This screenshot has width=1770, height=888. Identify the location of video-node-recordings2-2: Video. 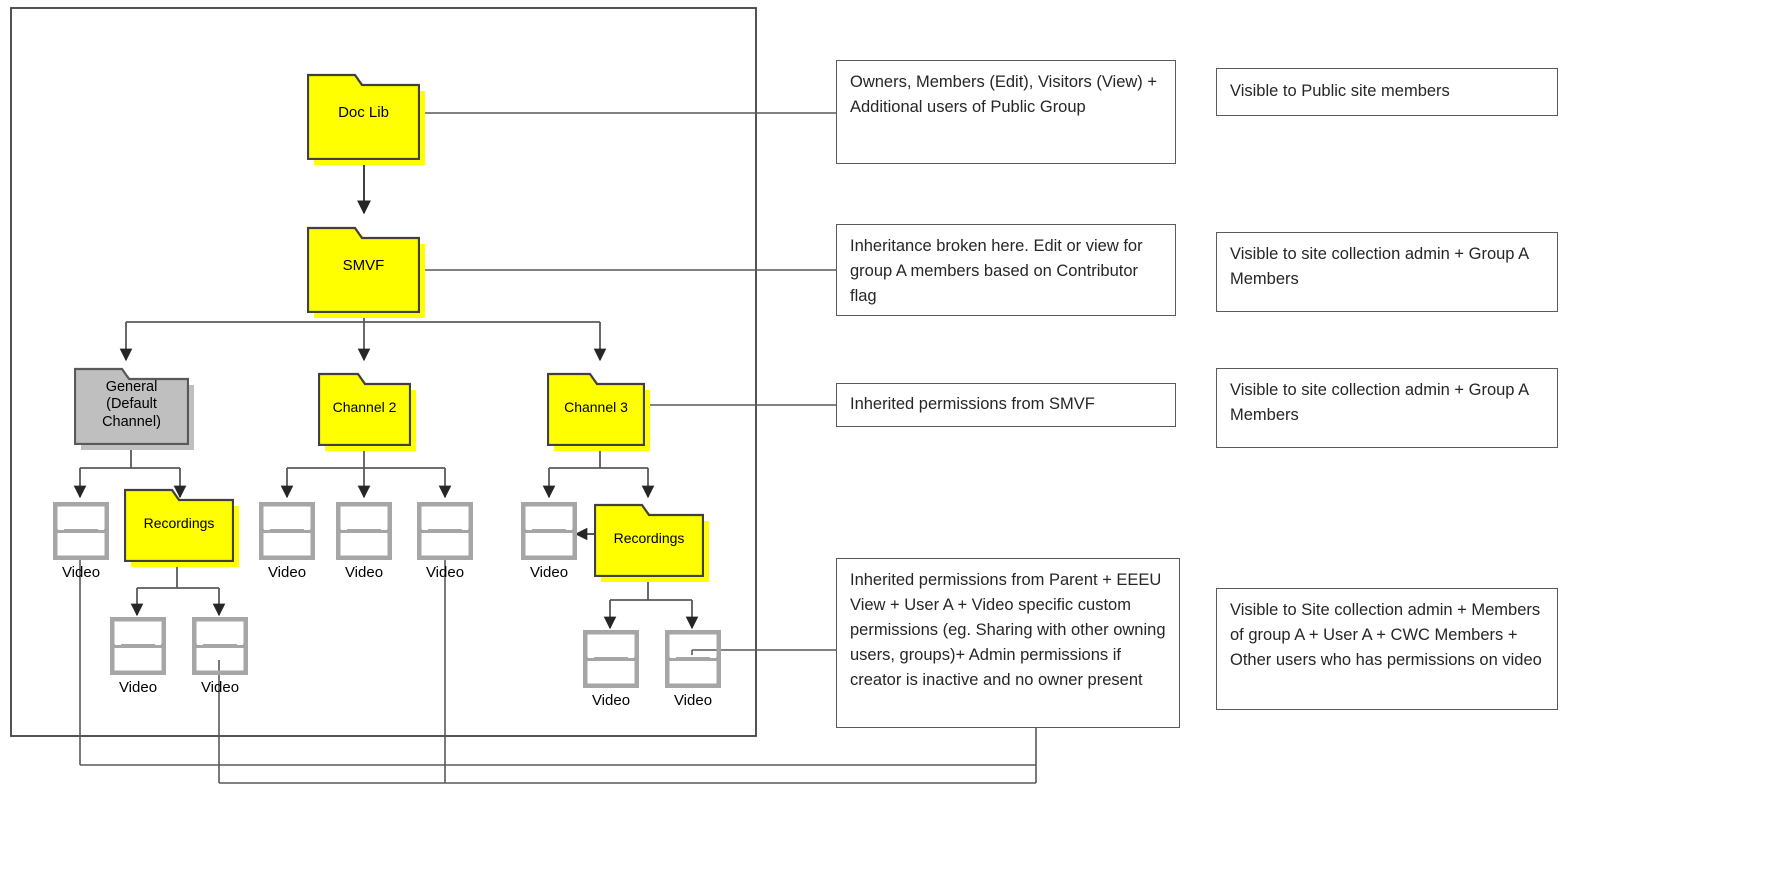
(693, 669).